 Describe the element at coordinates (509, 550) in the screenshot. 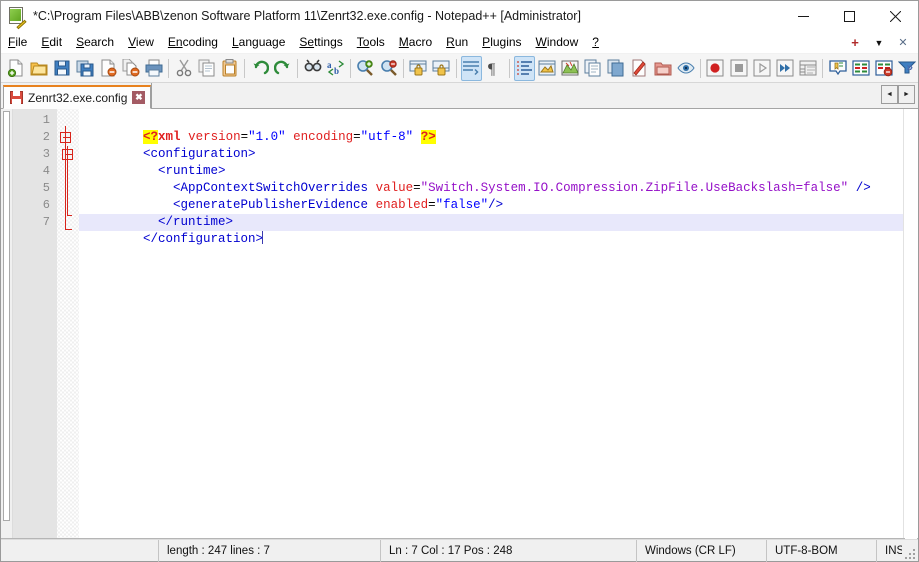

I see `status-caret-info: Ln : 7 Col : 17 Pos : 248` at that location.